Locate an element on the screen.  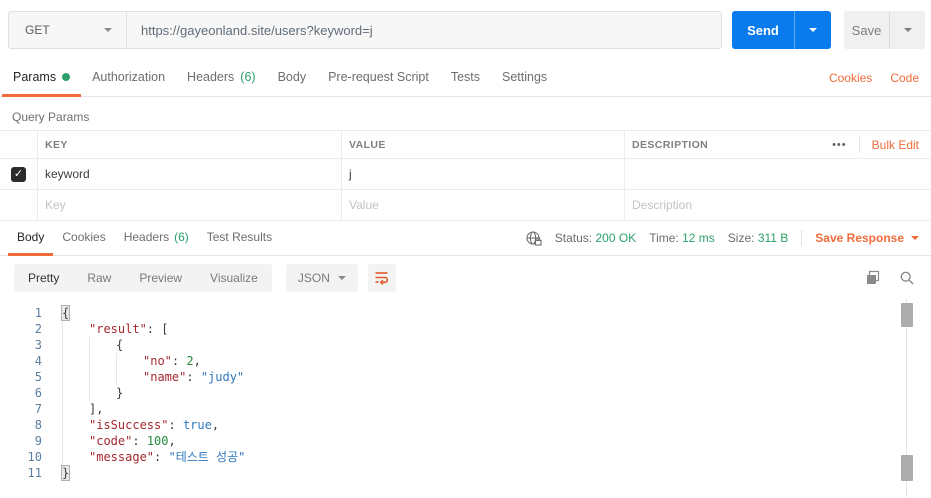
more-options-icon: ••• is located at coordinates (839, 145).